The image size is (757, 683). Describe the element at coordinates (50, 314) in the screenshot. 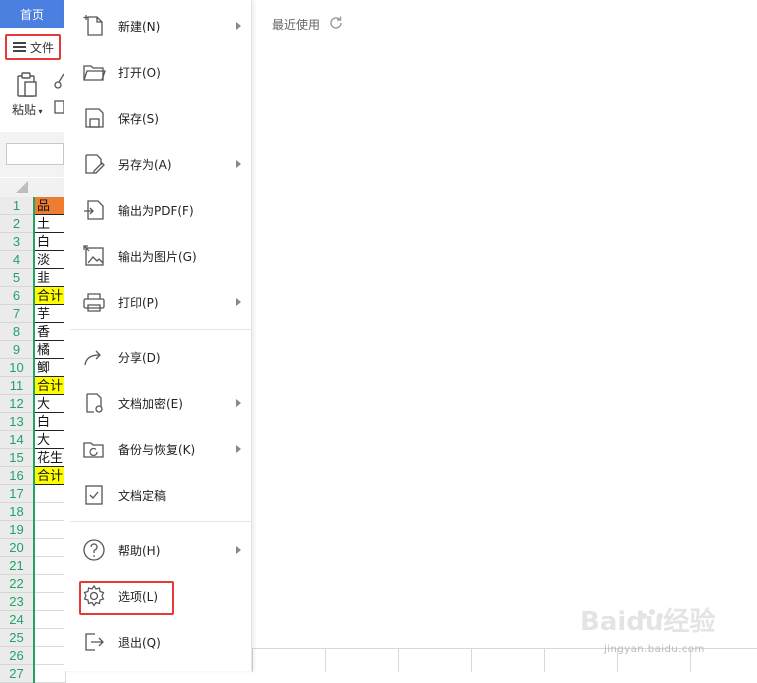

I see `table-cell: 芋` at that location.